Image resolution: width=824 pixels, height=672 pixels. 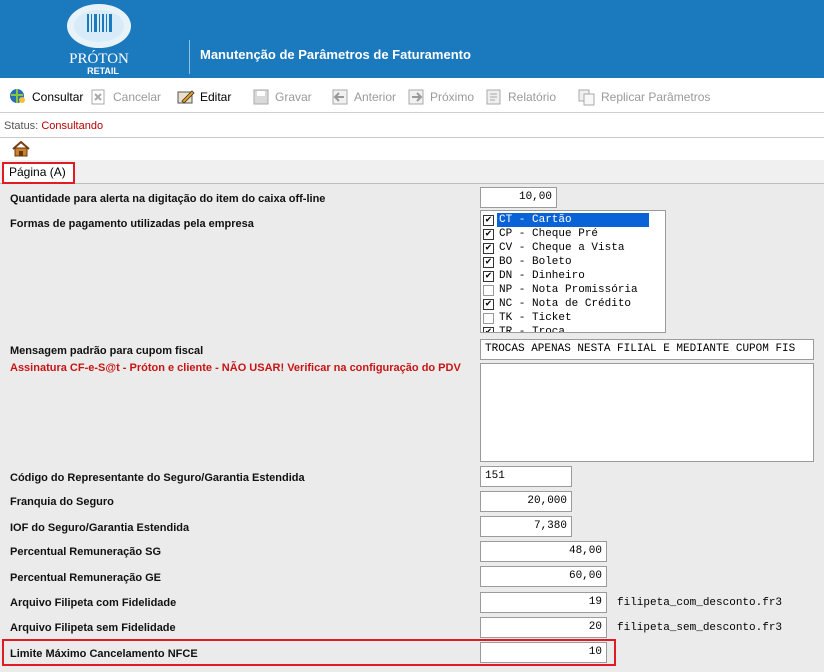 What do you see at coordinates (543, 602) in the screenshot?
I see `filipeta-com-input: 19` at bounding box center [543, 602].